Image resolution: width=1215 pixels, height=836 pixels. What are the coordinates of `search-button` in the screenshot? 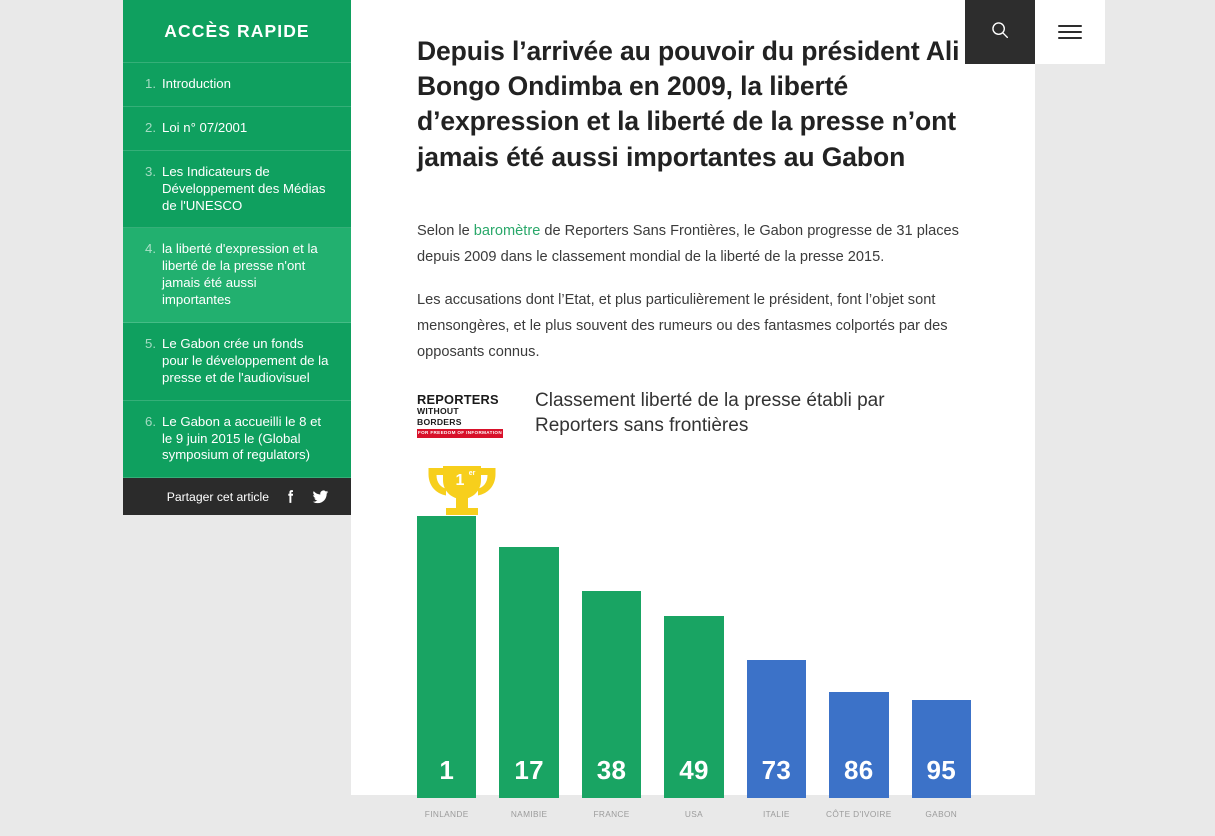 It's located at (1000, 32).